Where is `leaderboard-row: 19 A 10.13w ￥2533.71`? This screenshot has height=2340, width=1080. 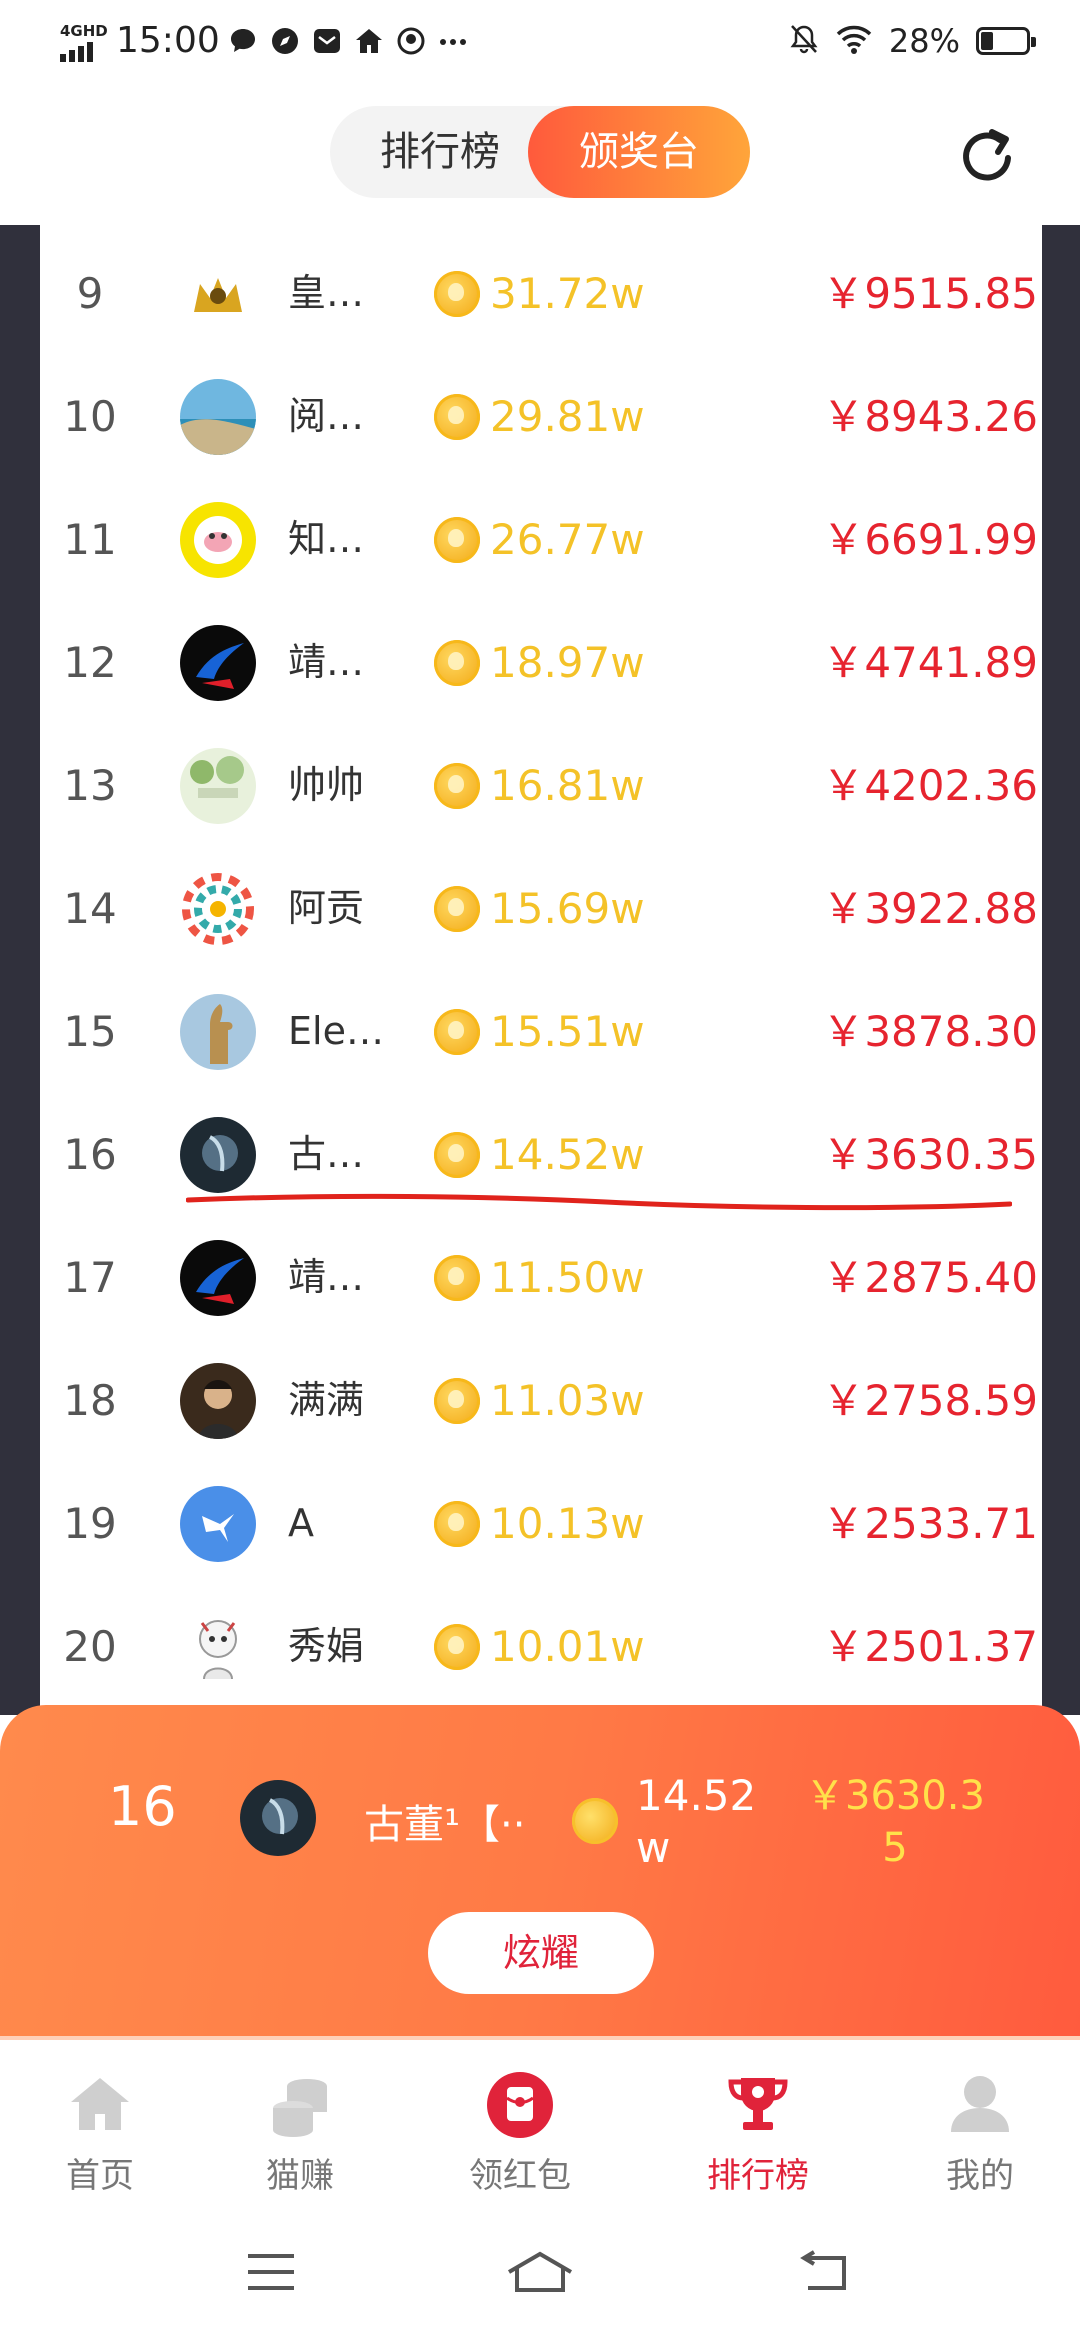 leaderboard-row: 19 A 10.13w ￥2533.71 is located at coordinates (540, 1523).